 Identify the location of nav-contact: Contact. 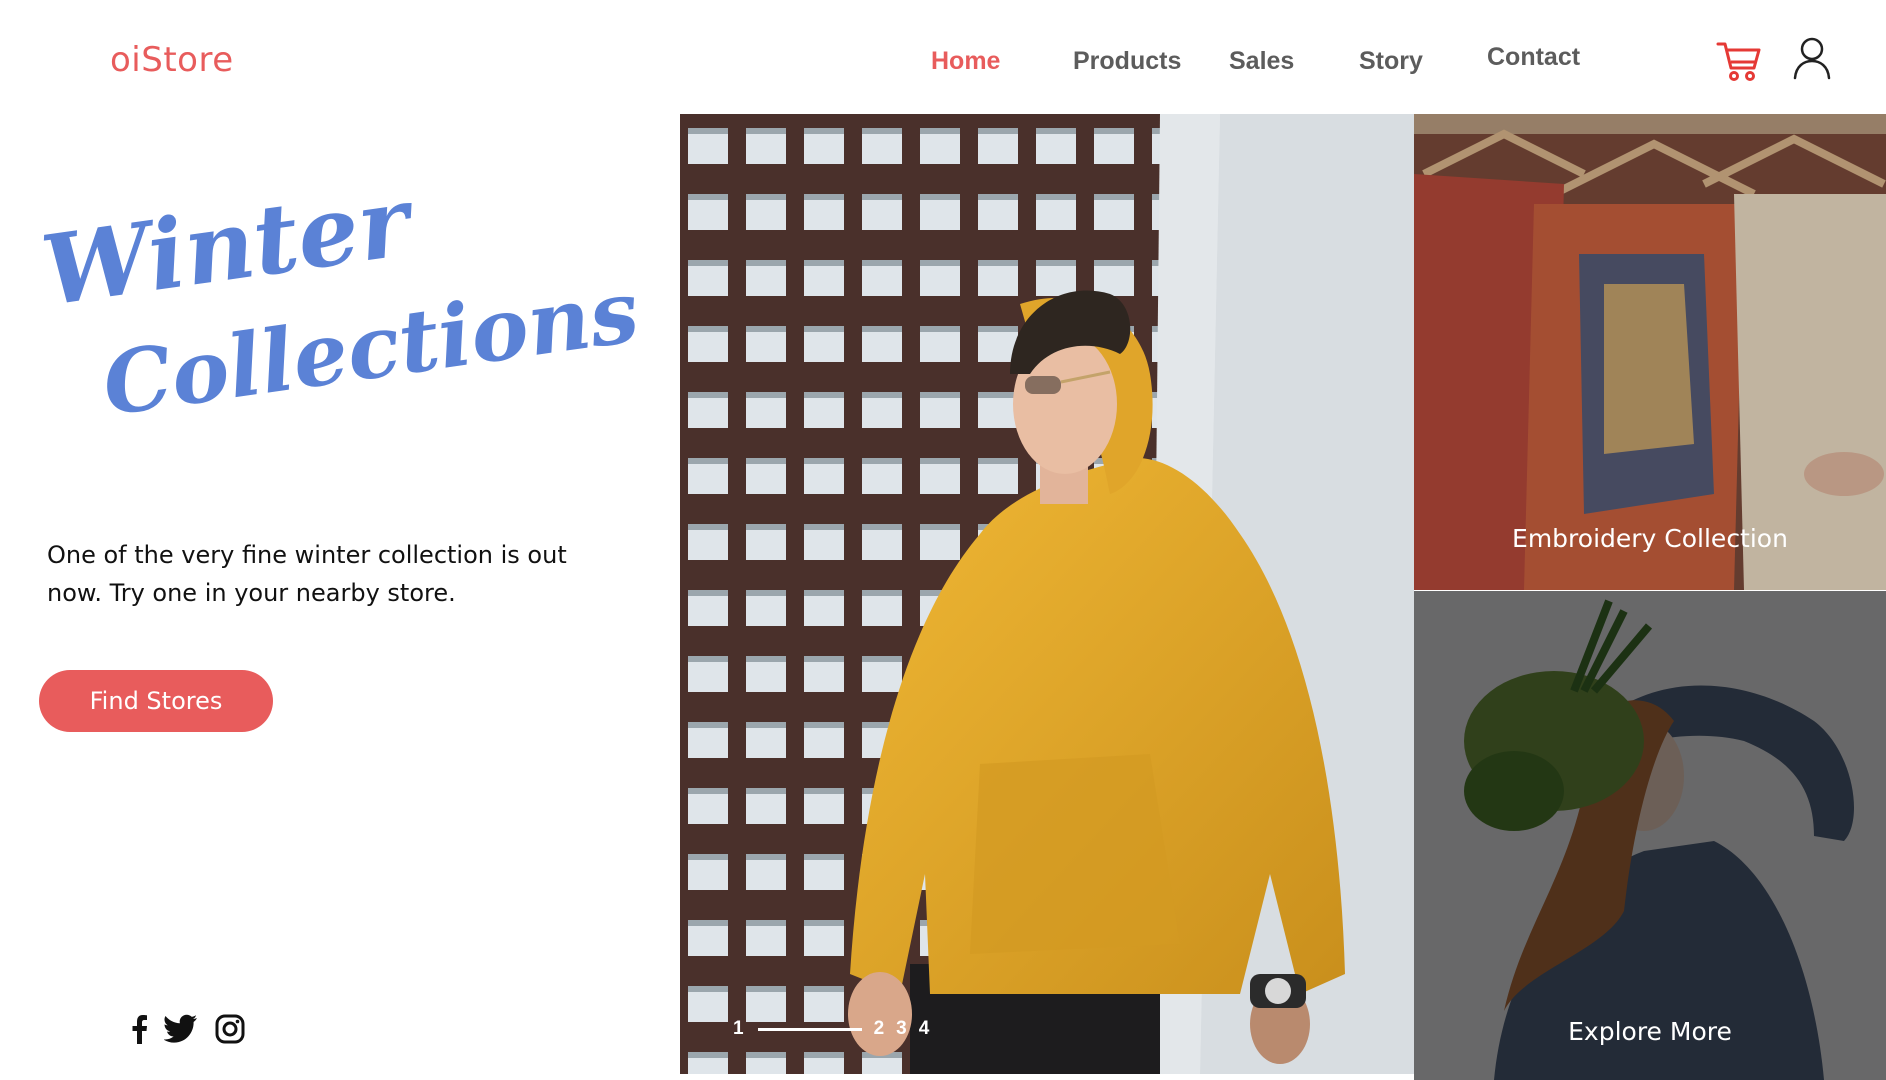
(1533, 57).